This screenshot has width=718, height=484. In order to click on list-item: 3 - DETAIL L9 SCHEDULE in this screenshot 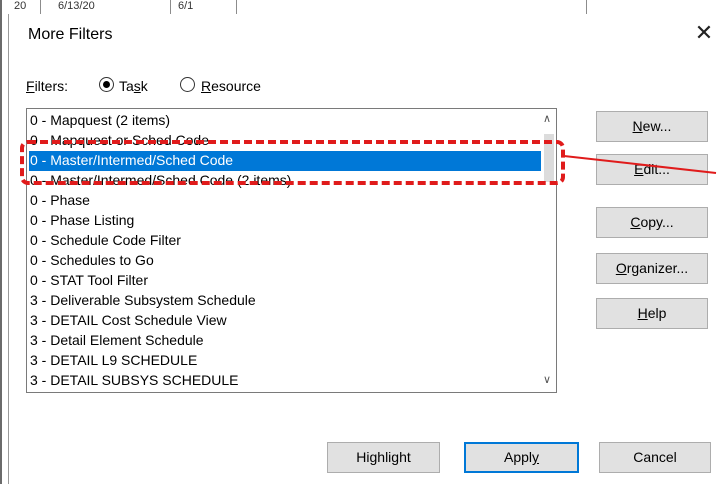, I will do `click(285, 361)`.